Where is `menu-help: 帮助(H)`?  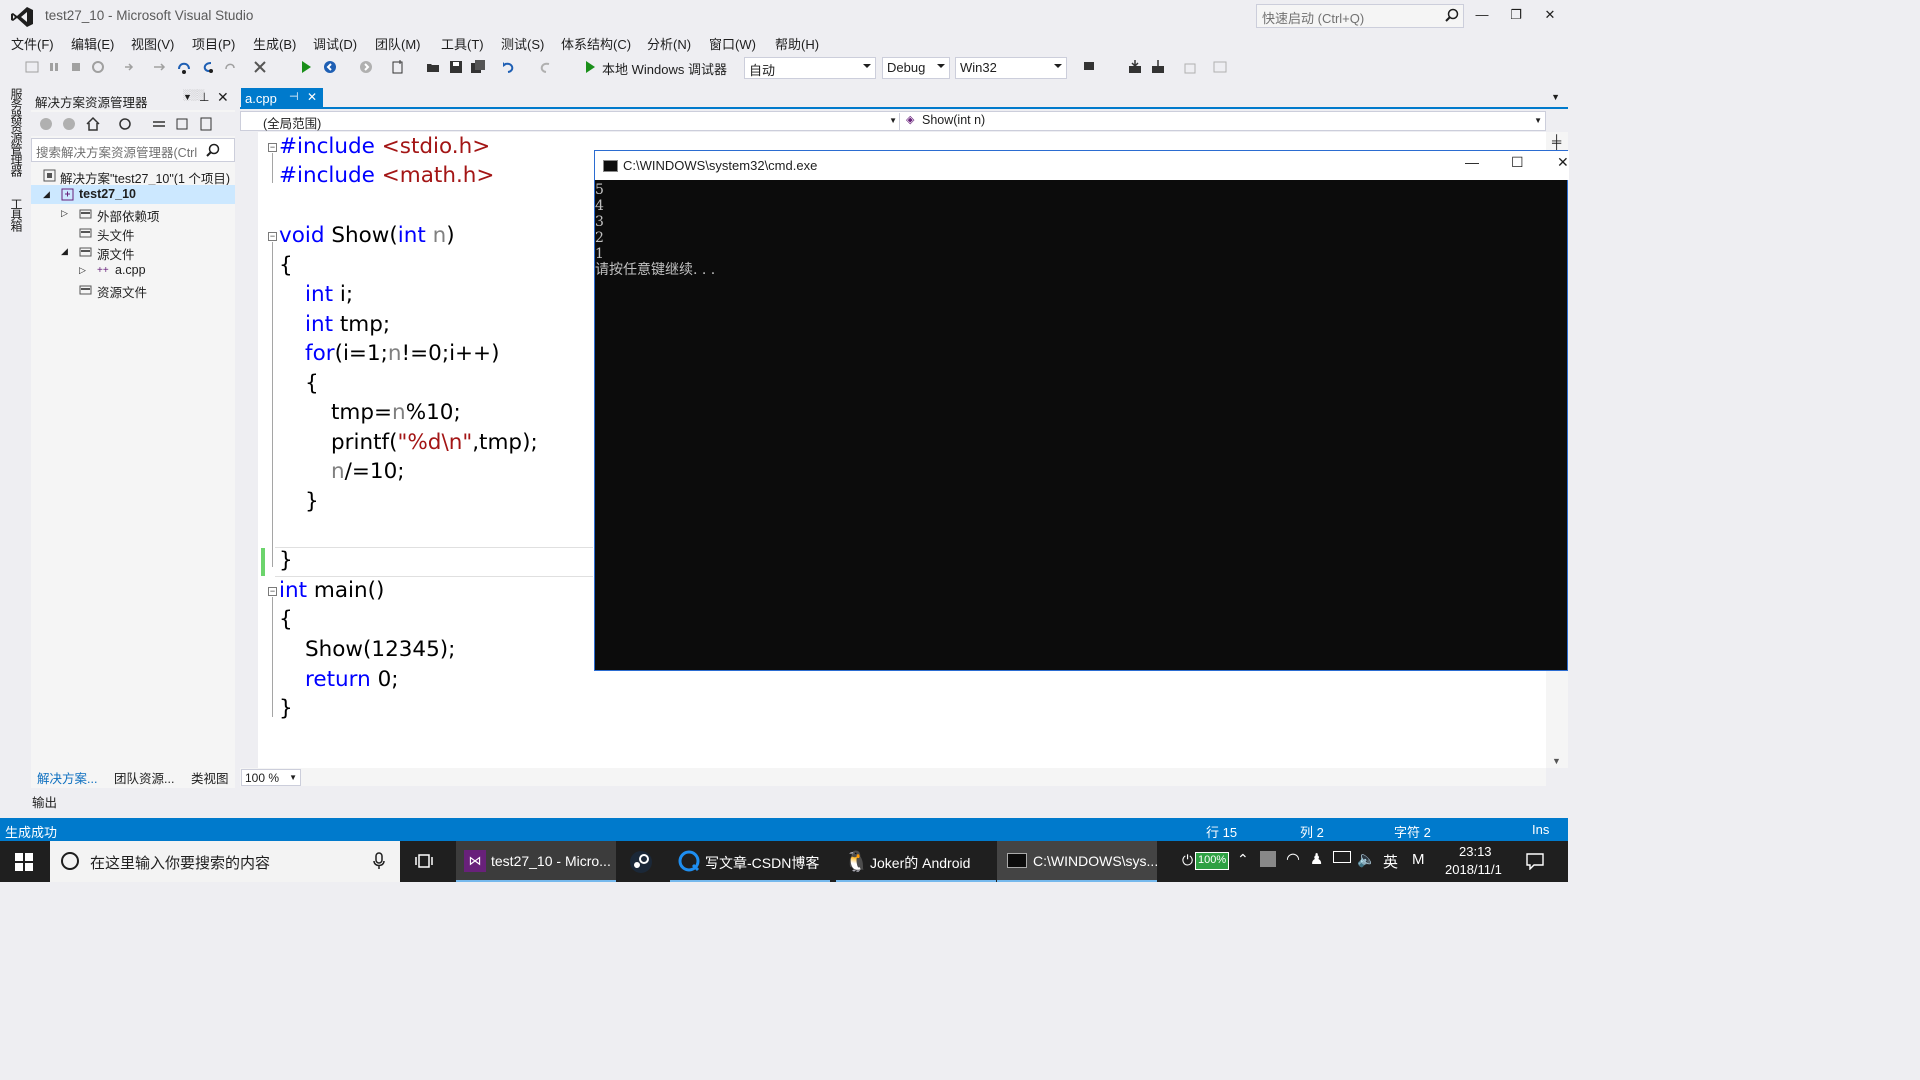
menu-help: 帮助(H) is located at coordinates (797, 43).